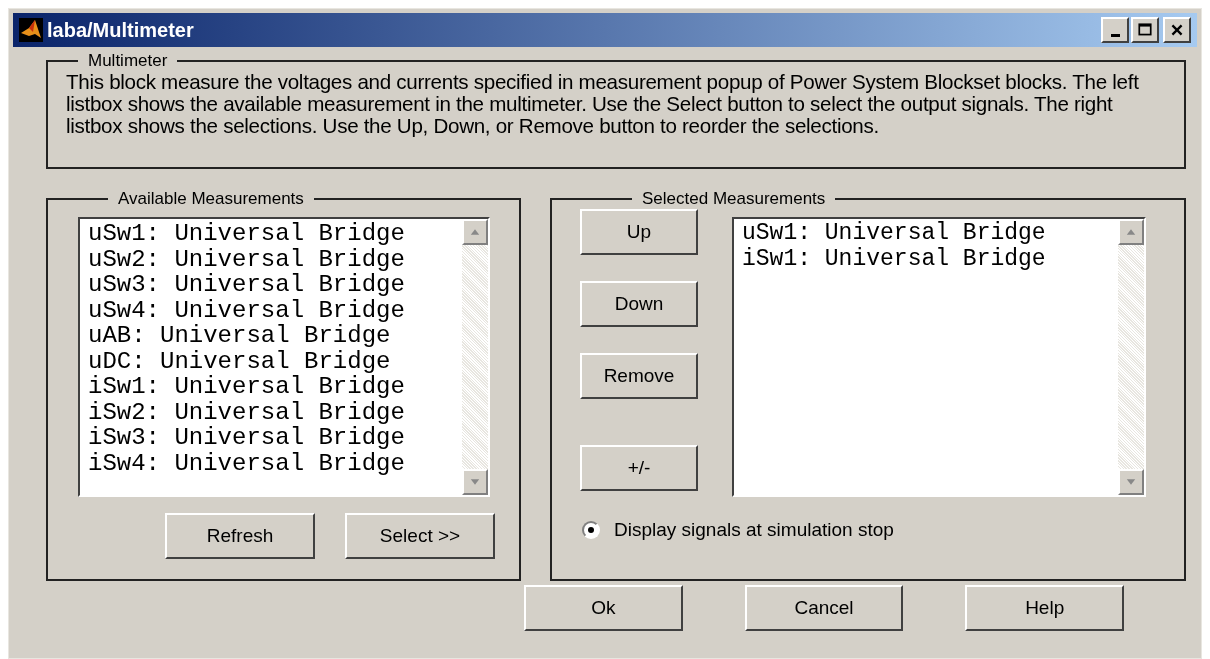  Describe the element at coordinates (128, 61) in the screenshot. I see `group-title: Multimeter` at that location.